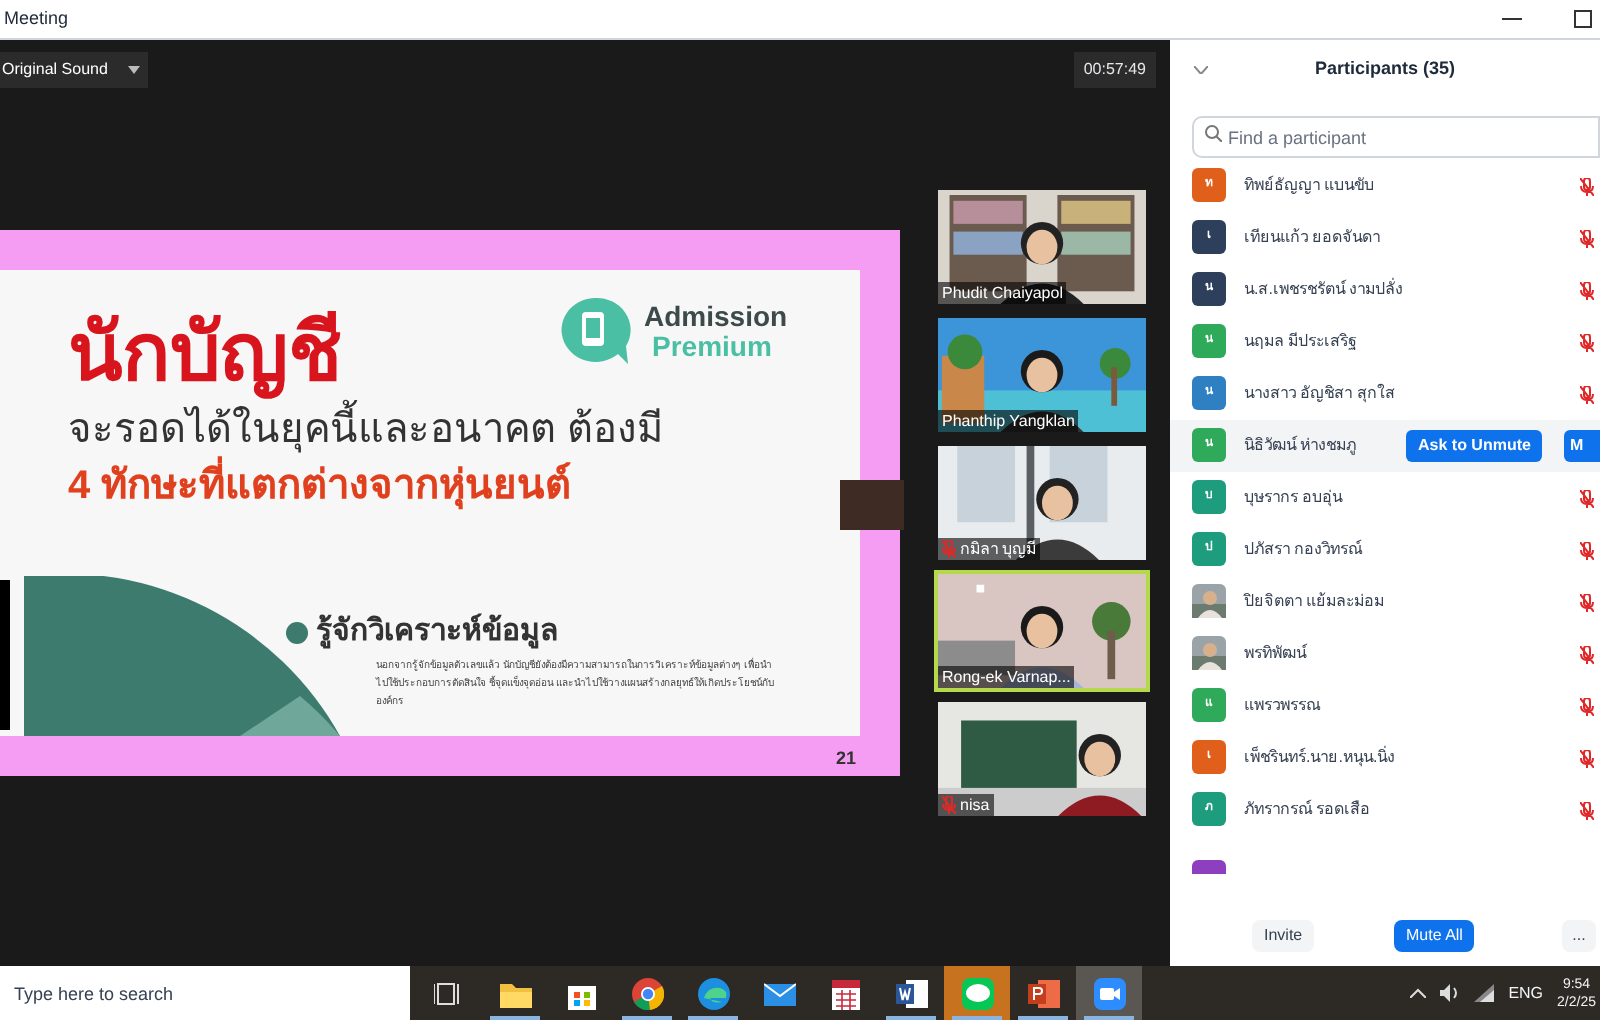  Describe the element at coordinates (320, 486) in the screenshot. I see `slide-subtitle: 4 ทักษะที่แตกต่างจากหุ่นยนต์` at that location.